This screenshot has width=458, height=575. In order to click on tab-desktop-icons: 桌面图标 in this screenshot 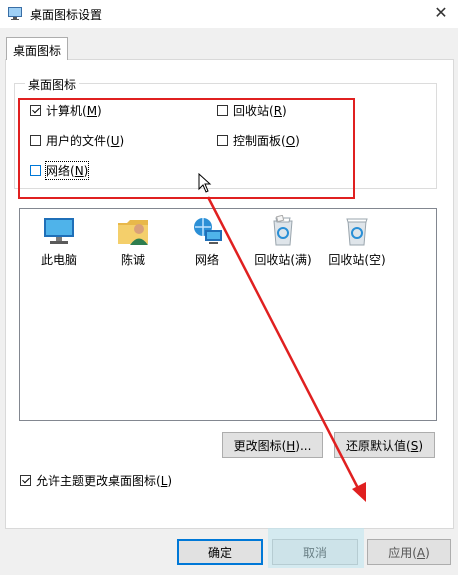, I will do `click(37, 48)`.